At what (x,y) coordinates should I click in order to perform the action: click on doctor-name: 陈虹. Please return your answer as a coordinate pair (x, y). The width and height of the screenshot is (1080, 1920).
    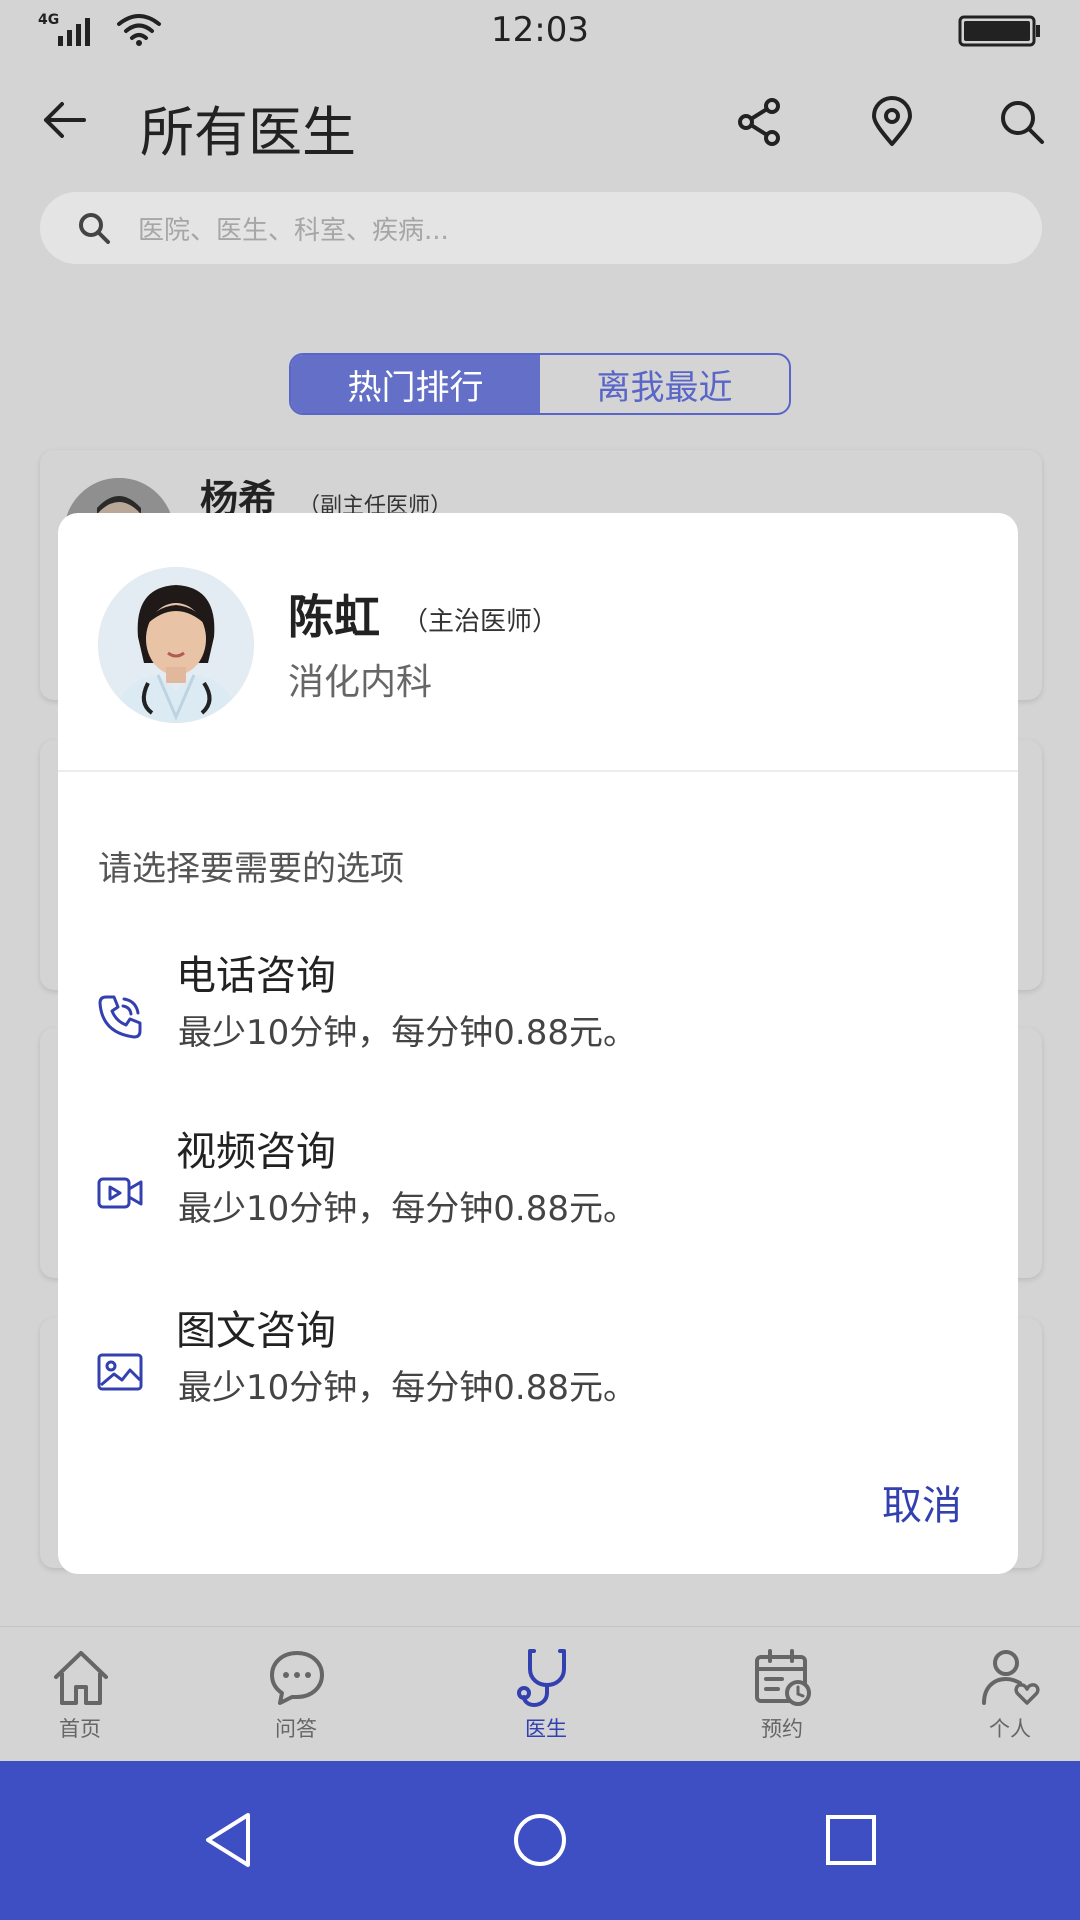
    Looking at the image, I should click on (334, 617).